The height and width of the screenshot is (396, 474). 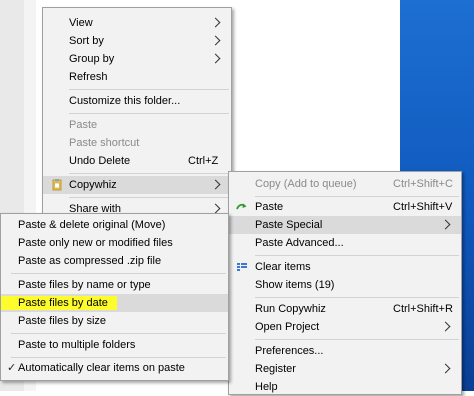 What do you see at coordinates (345, 225) in the screenshot?
I see `menu-item-paste-special: Paste Special` at bounding box center [345, 225].